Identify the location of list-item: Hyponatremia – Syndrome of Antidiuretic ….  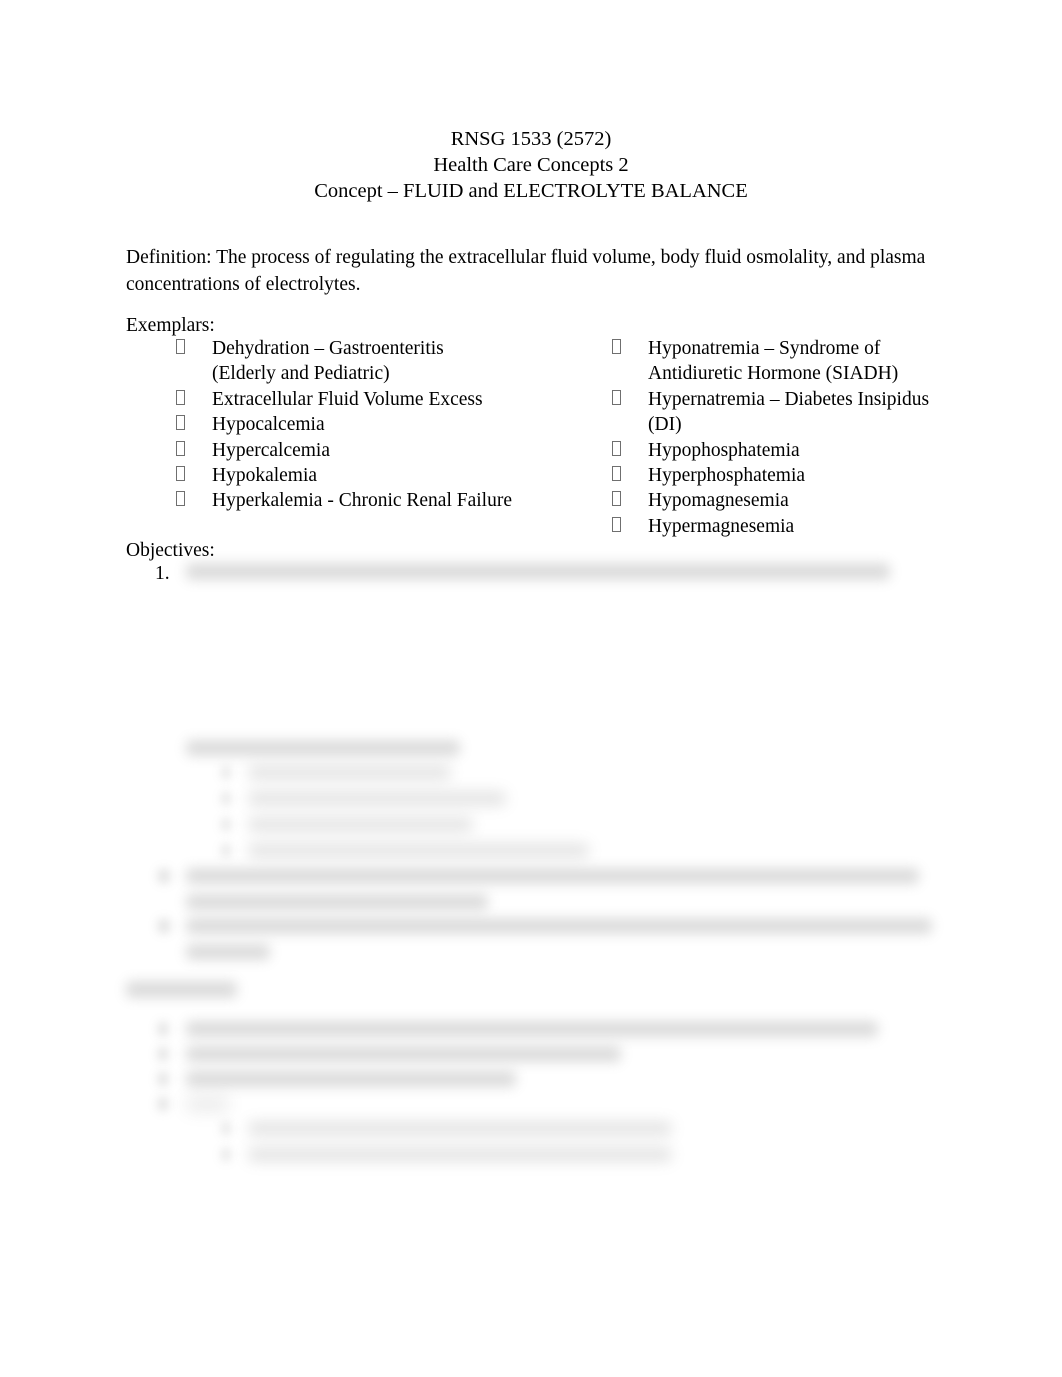
(768, 361).